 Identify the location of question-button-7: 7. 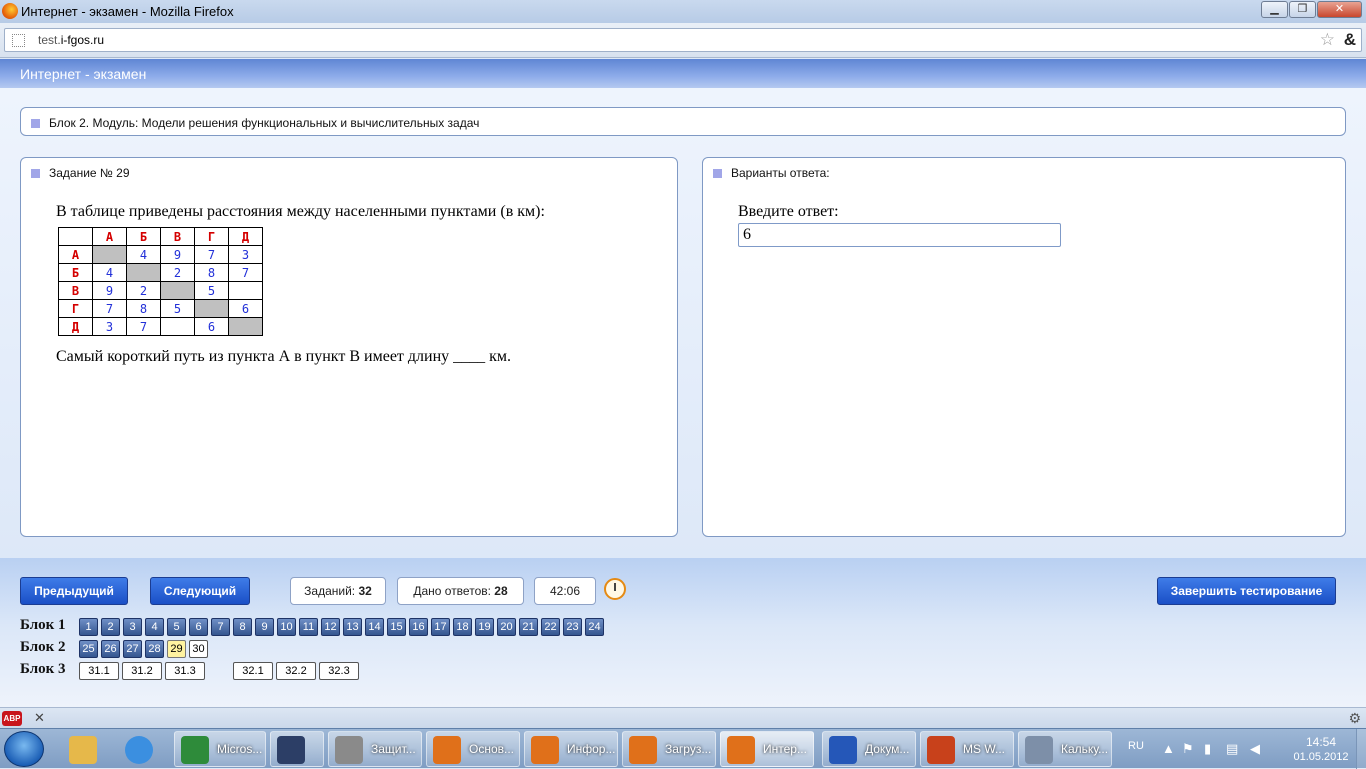
(220, 627).